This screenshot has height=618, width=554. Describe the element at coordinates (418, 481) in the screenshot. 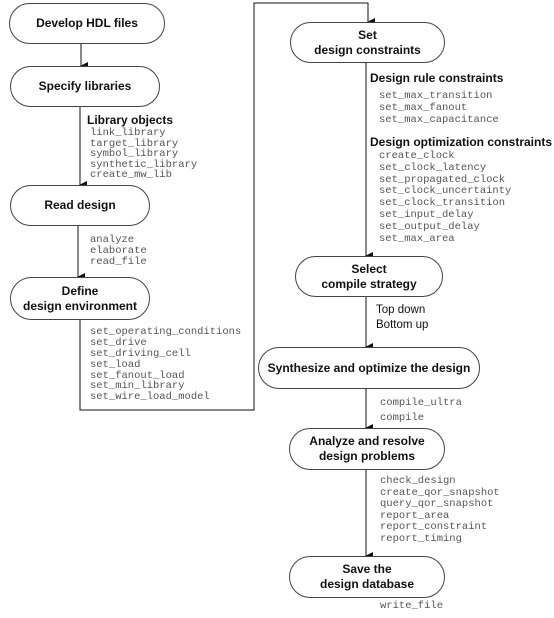

I see `text-line: check_design` at that location.